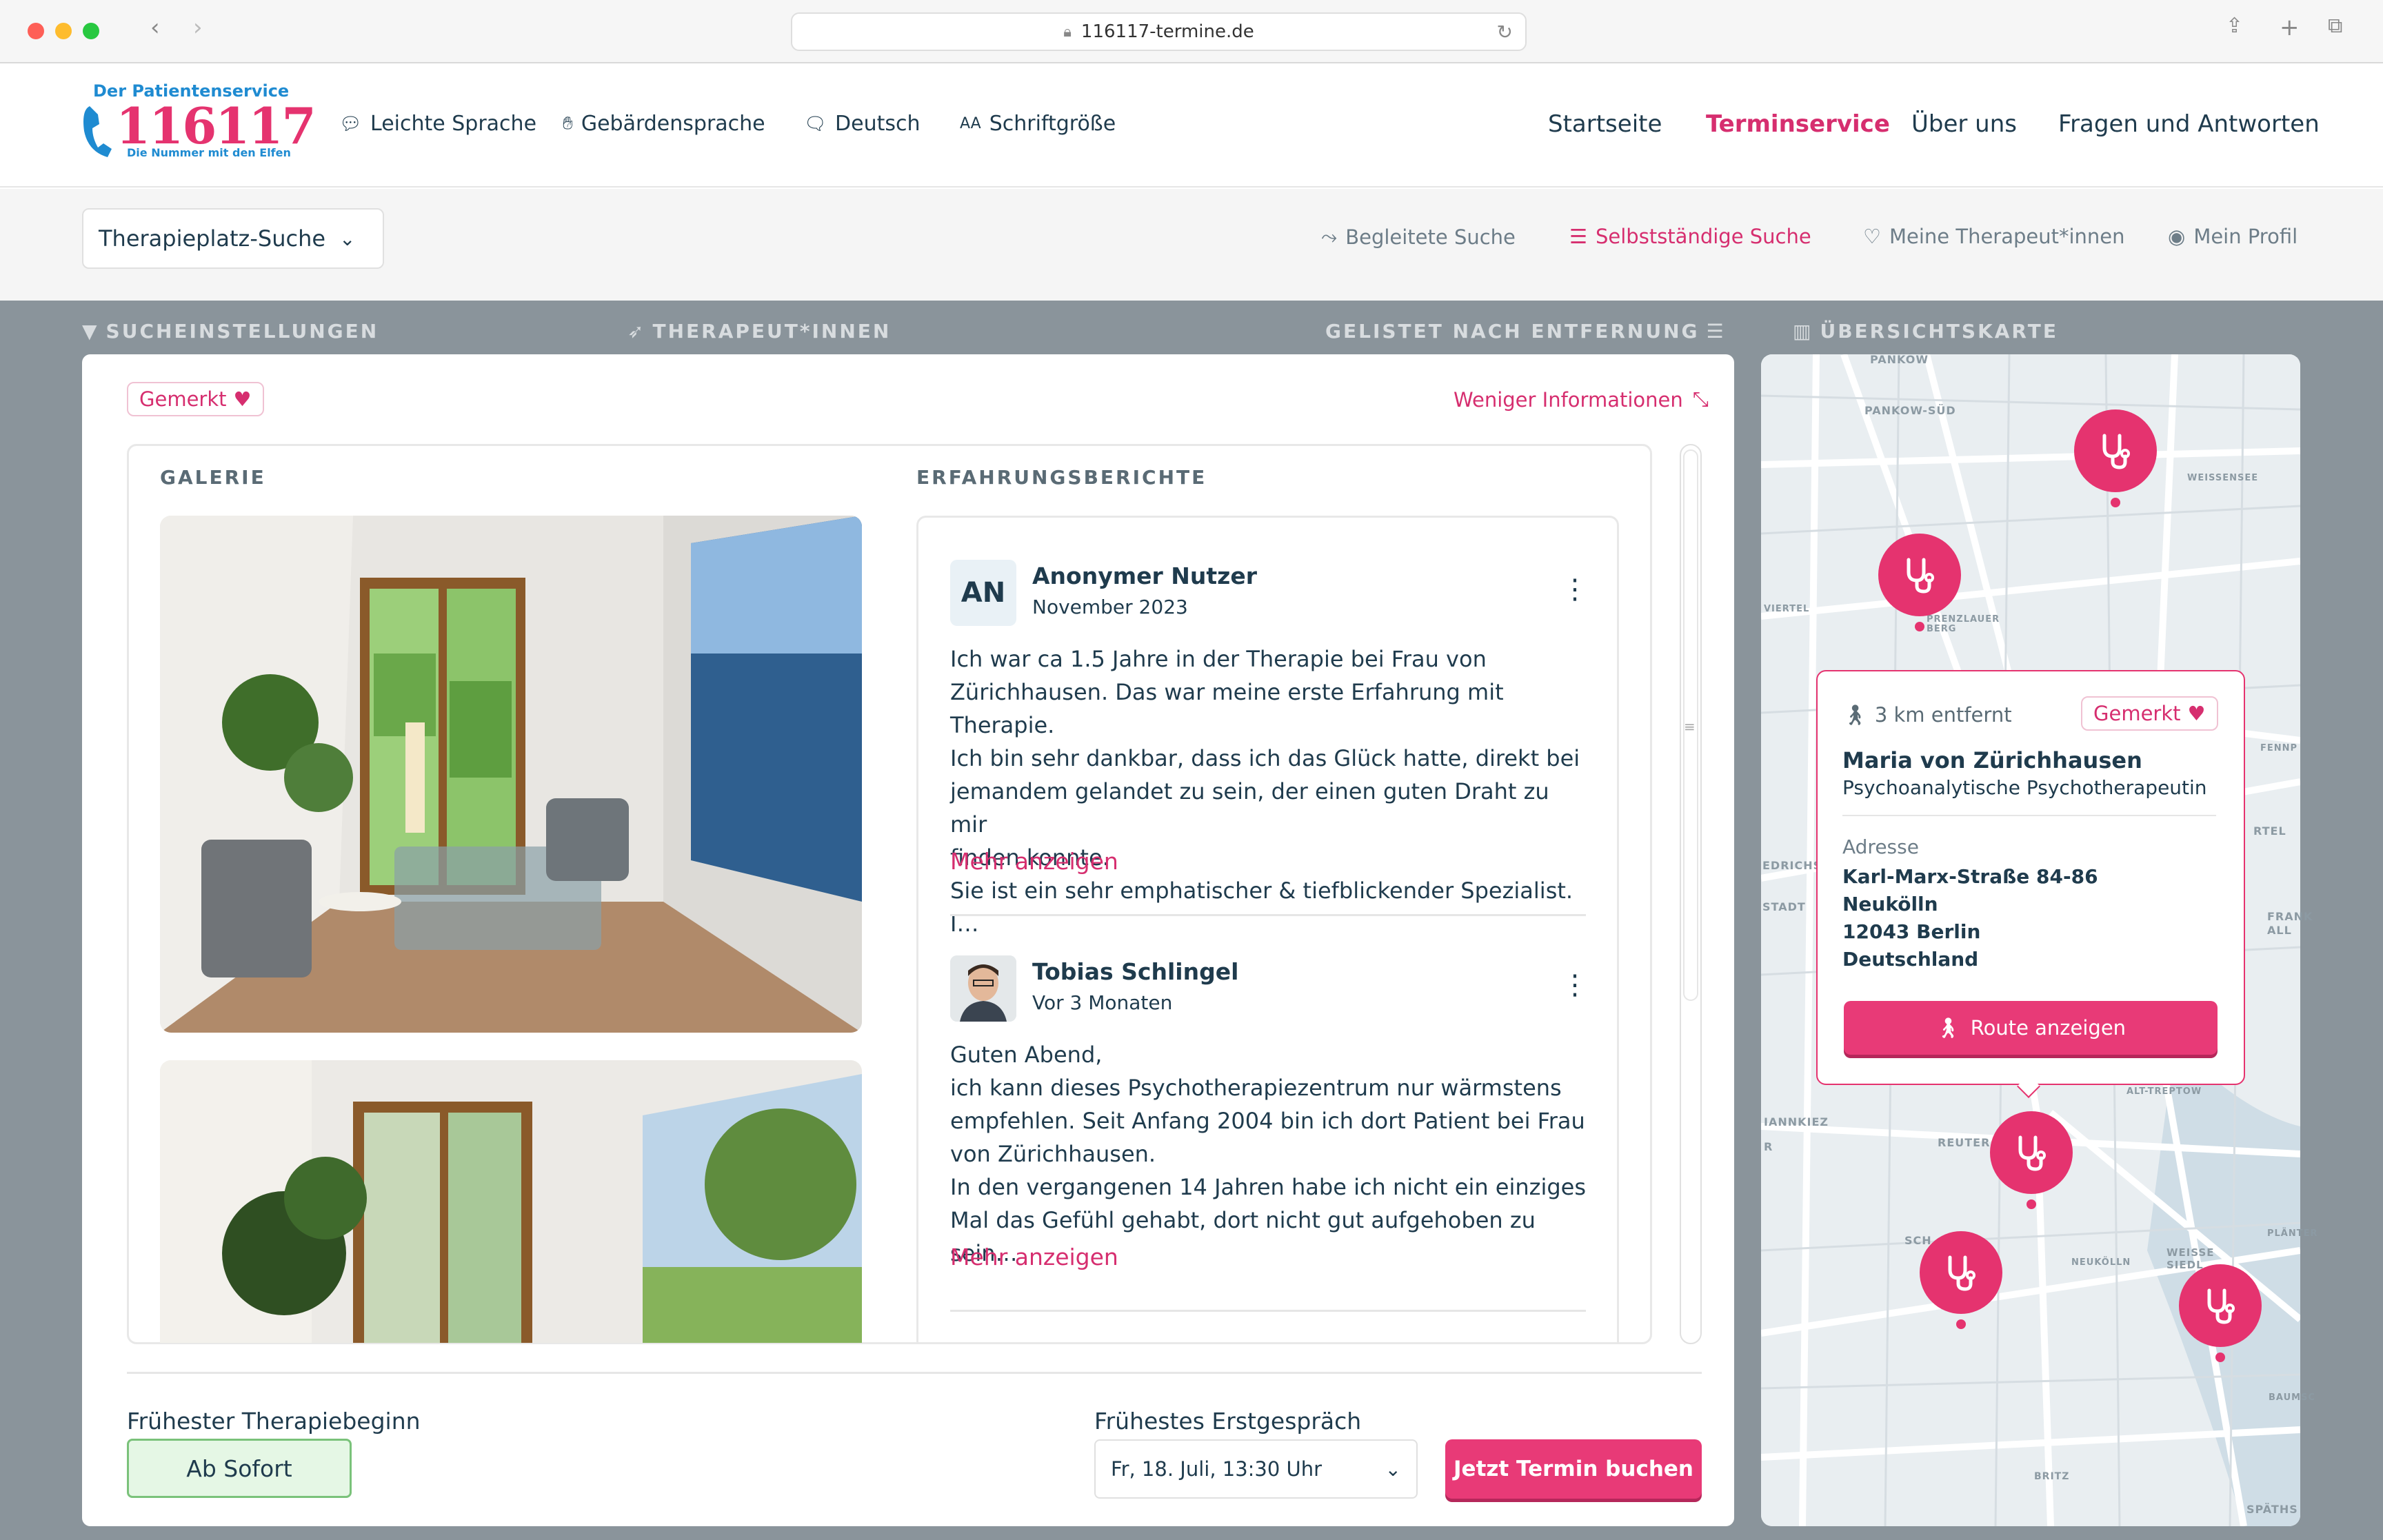 The image size is (2383, 1540). Describe the element at coordinates (233, 239) in the screenshot. I see `search-type-select: Therapieplatz-Suche ⌄` at that location.